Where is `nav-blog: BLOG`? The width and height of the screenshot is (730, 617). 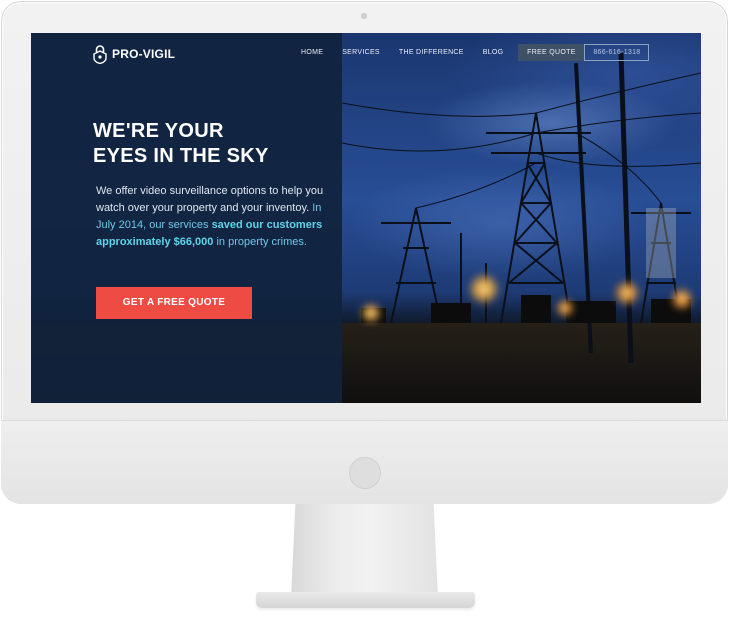 nav-blog: BLOG is located at coordinates (493, 52).